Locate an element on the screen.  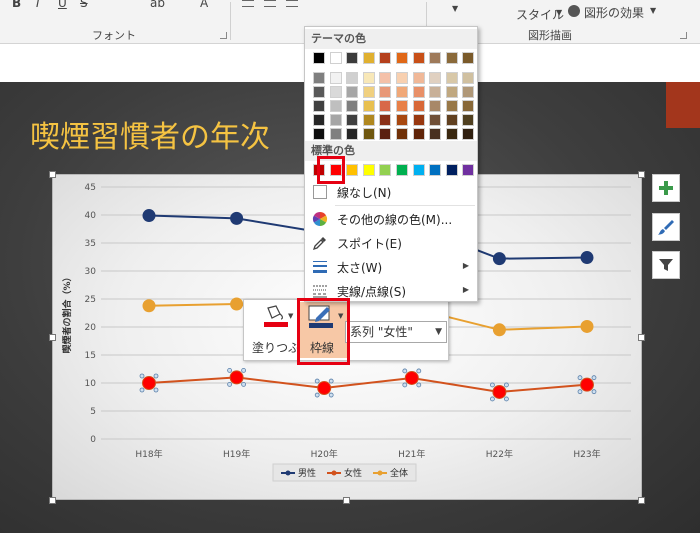
series-selector: 系列 "女性" ▼ is located at coordinates (396, 332).